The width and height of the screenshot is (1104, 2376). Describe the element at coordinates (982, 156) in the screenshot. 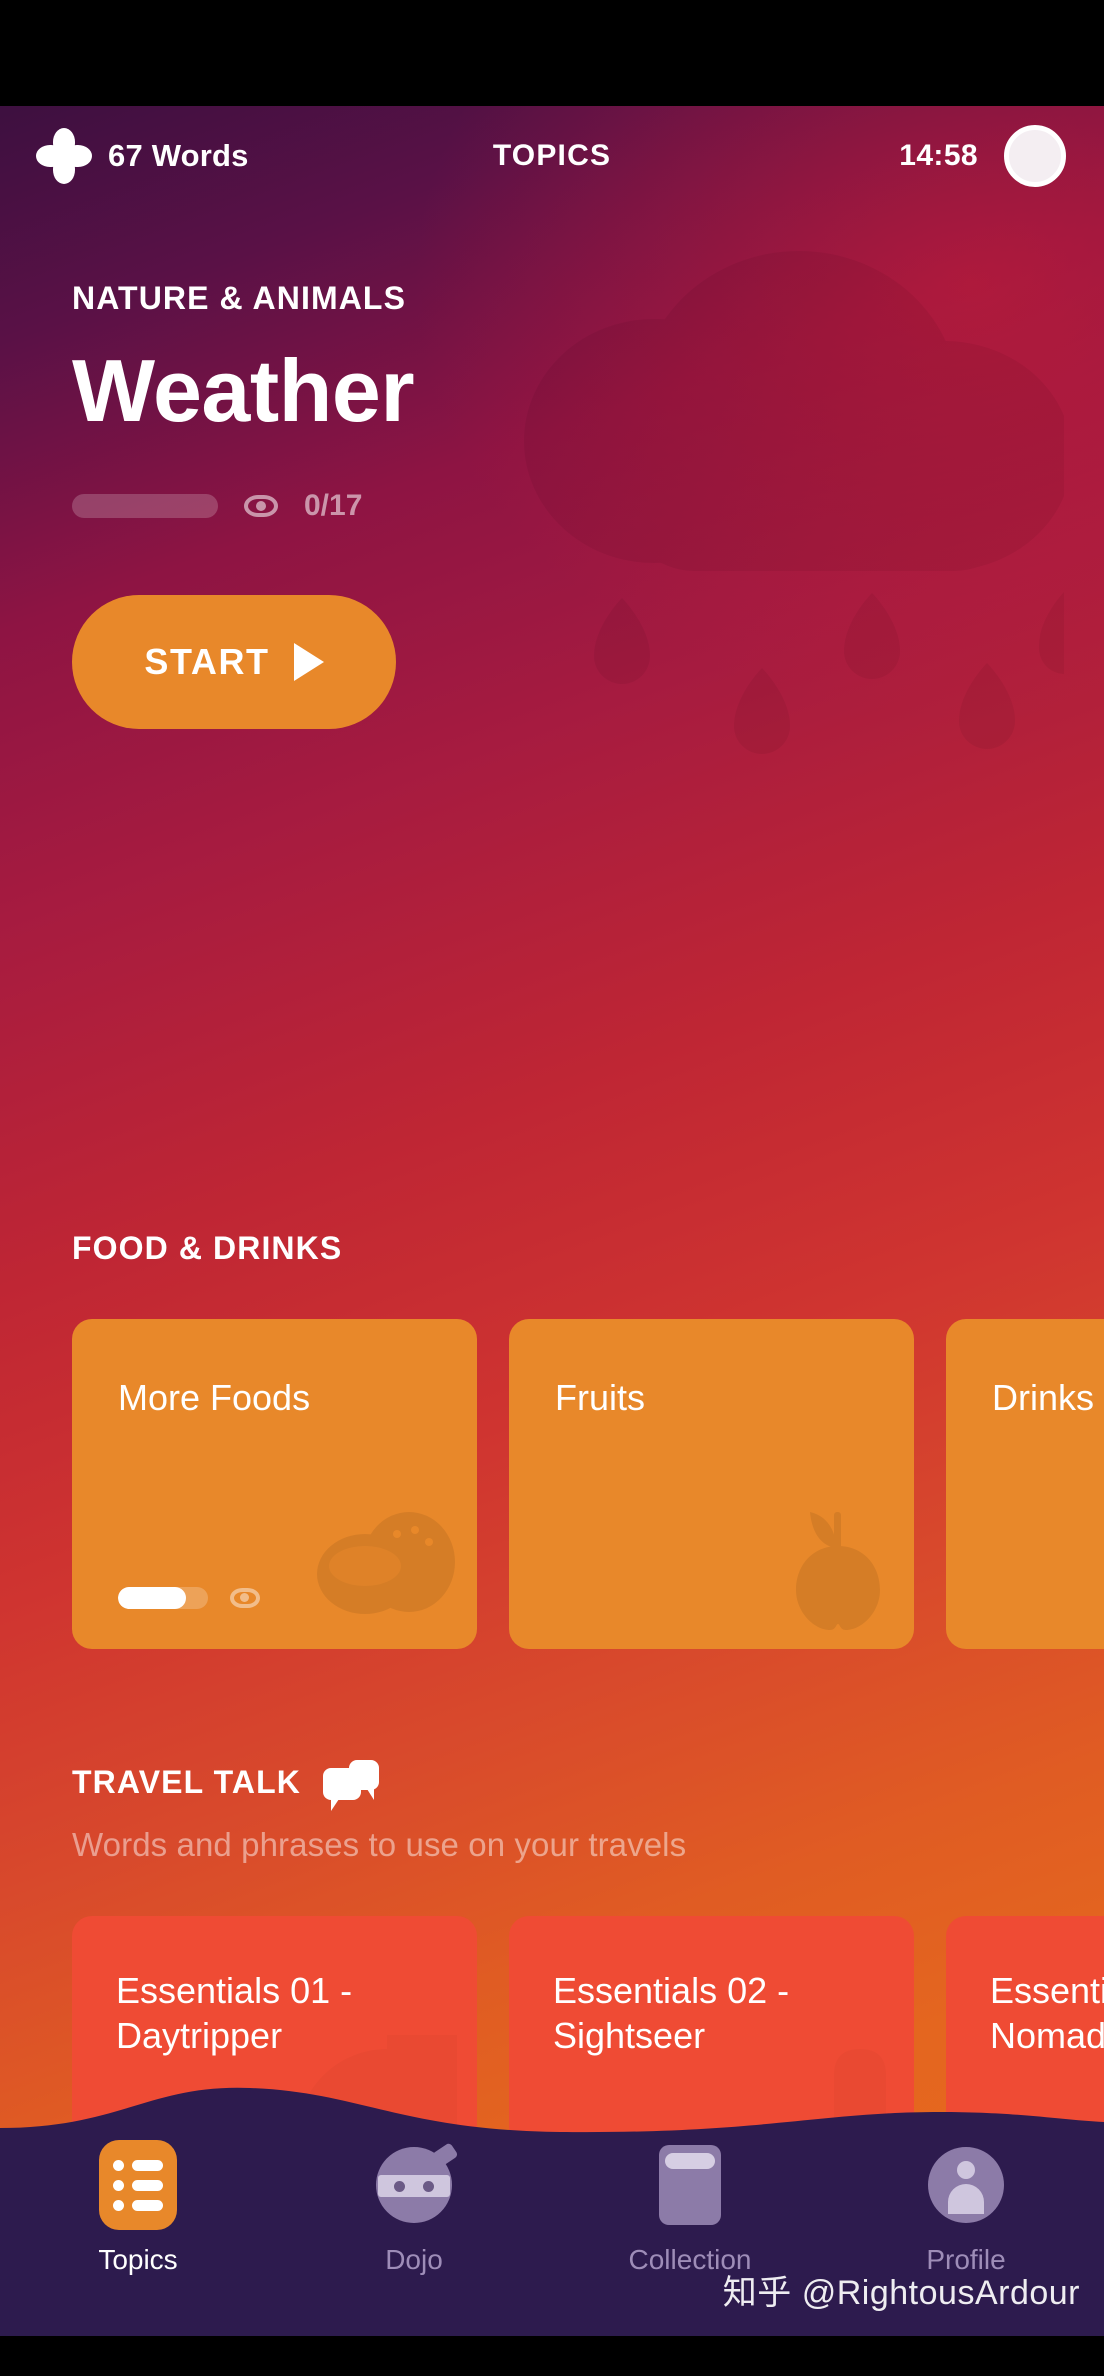

I see `app-bar-right: 14:58` at that location.